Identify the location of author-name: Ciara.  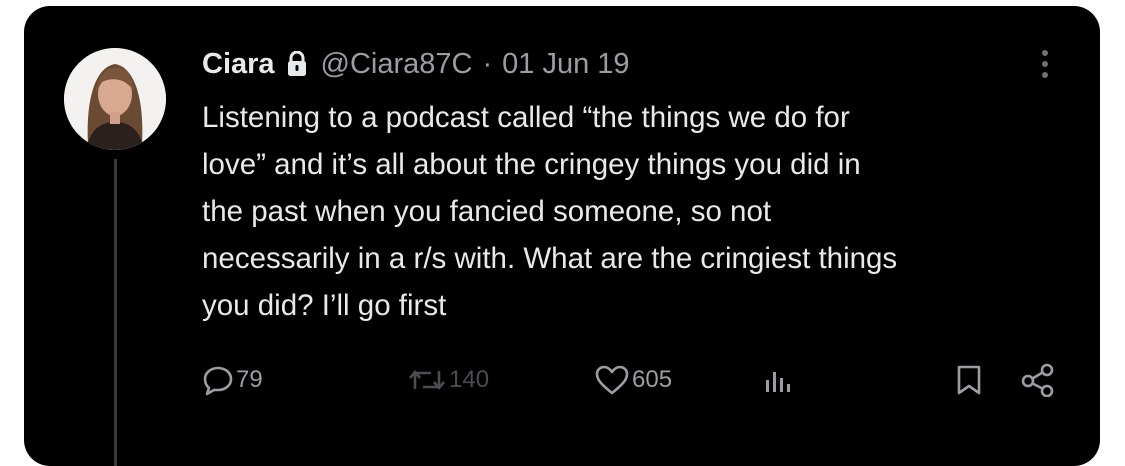
(238, 64).